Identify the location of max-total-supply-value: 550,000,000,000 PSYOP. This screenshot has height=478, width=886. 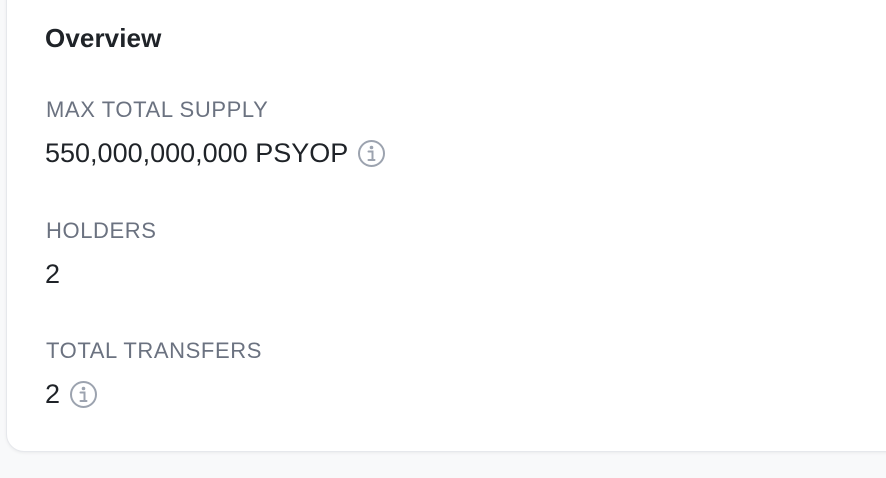
(197, 153).